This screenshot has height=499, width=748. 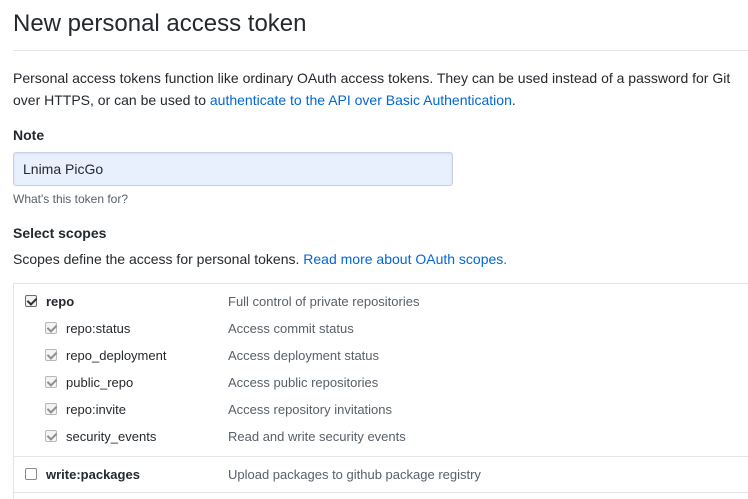 I want to click on scope-desc: Access deployment status, so click(x=304, y=355).